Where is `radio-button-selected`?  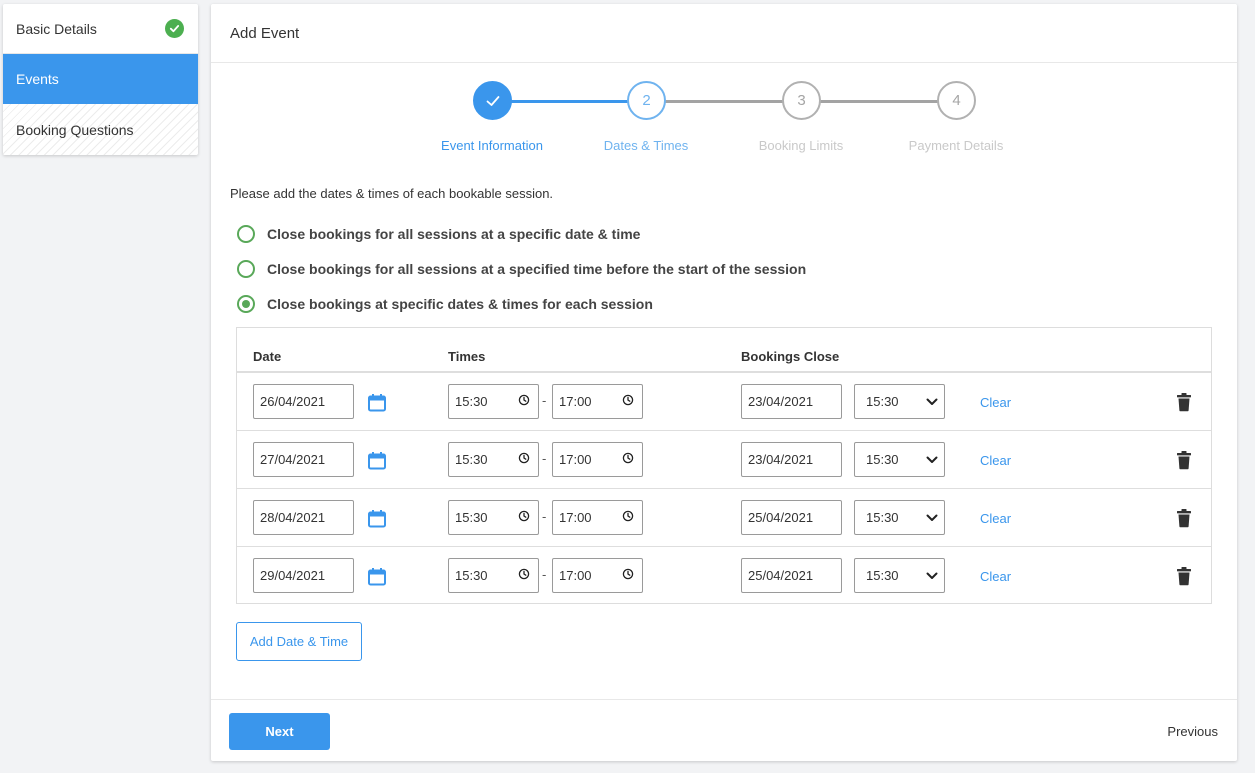
radio-button-selected is located at coordinates (246, 304).